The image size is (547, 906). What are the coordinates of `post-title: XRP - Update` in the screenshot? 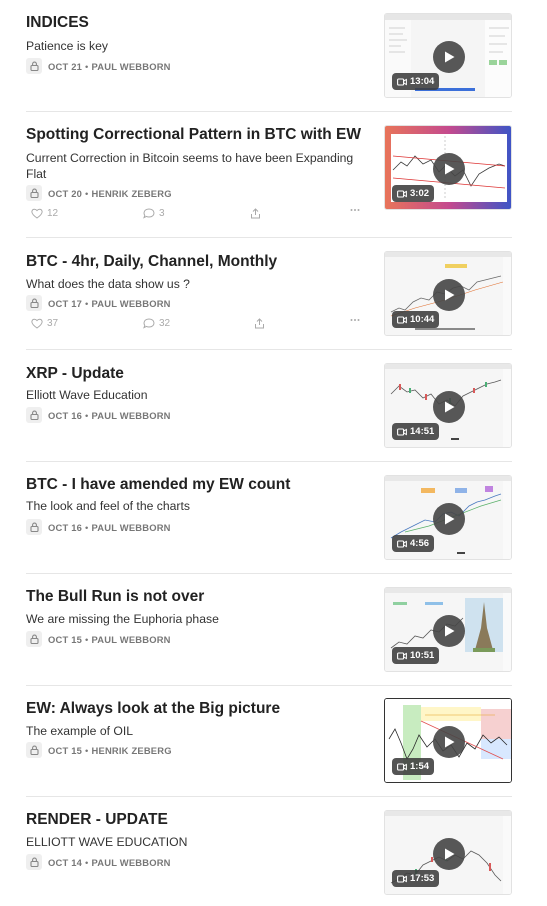 It's located at (196, 374).